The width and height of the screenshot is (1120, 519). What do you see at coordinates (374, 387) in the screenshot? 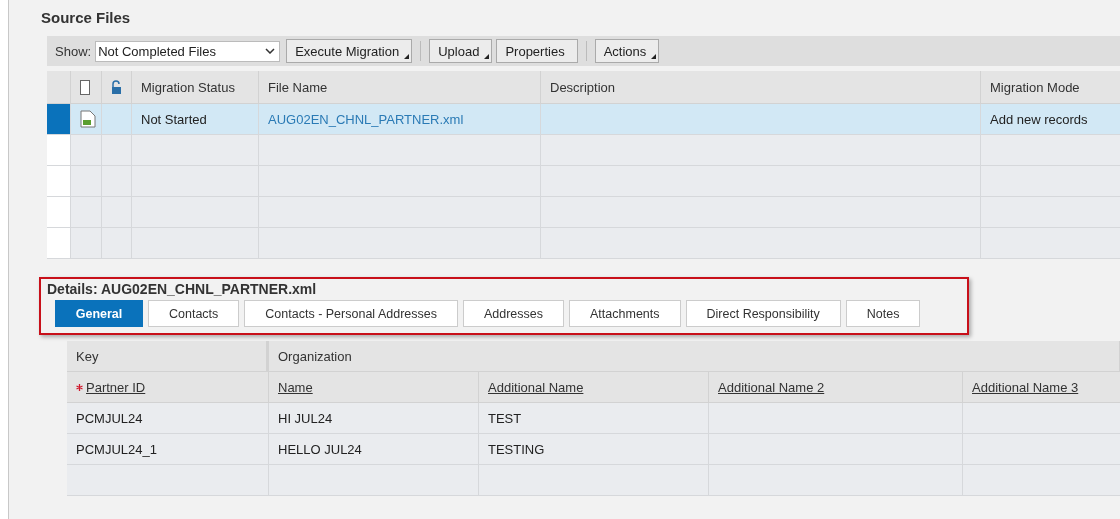
I see `column-header: Name` at bounding box center [374, 387].